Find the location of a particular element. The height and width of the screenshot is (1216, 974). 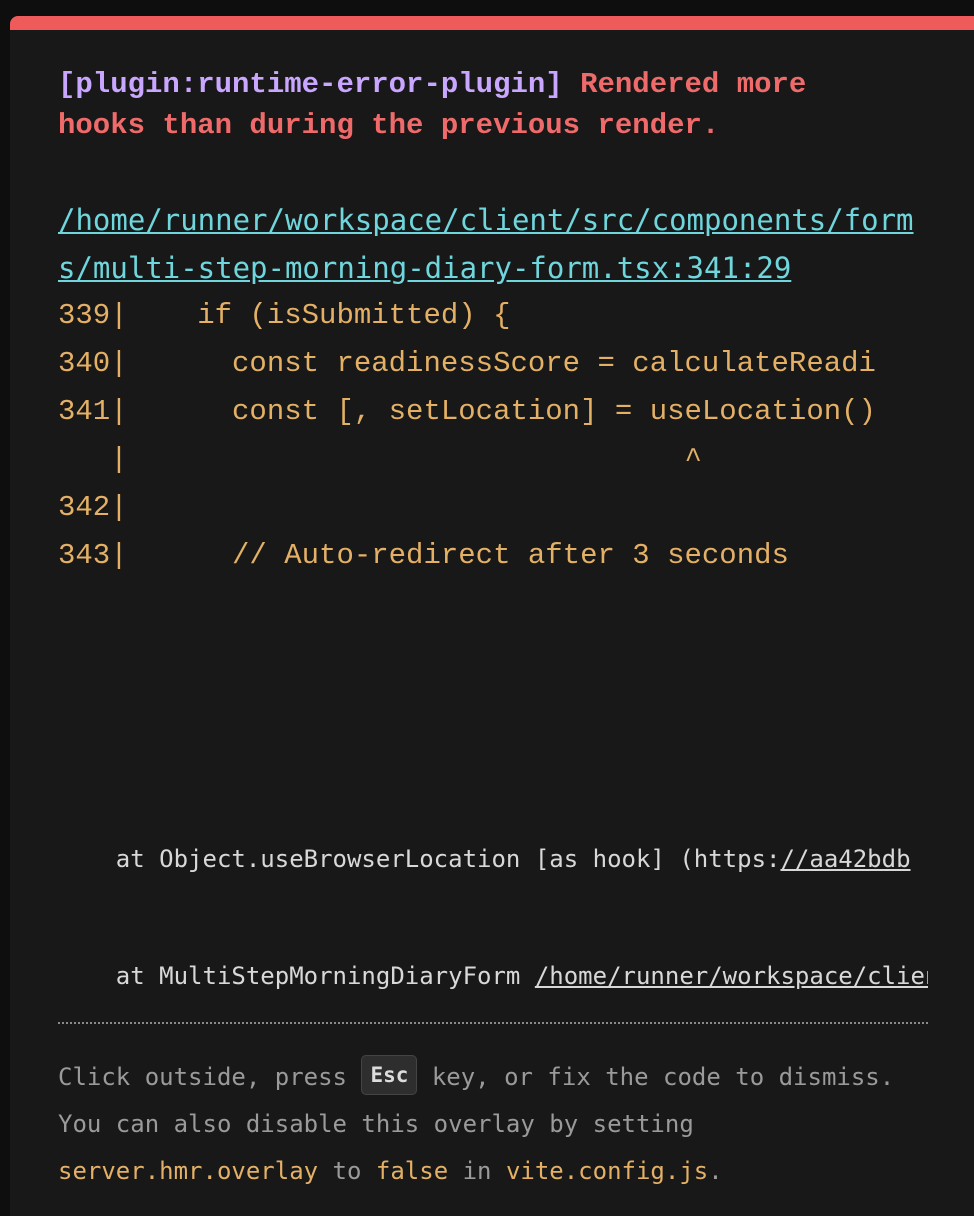

code-line: 339| if (isSubmitted) { is located at coordinates (284, 315).